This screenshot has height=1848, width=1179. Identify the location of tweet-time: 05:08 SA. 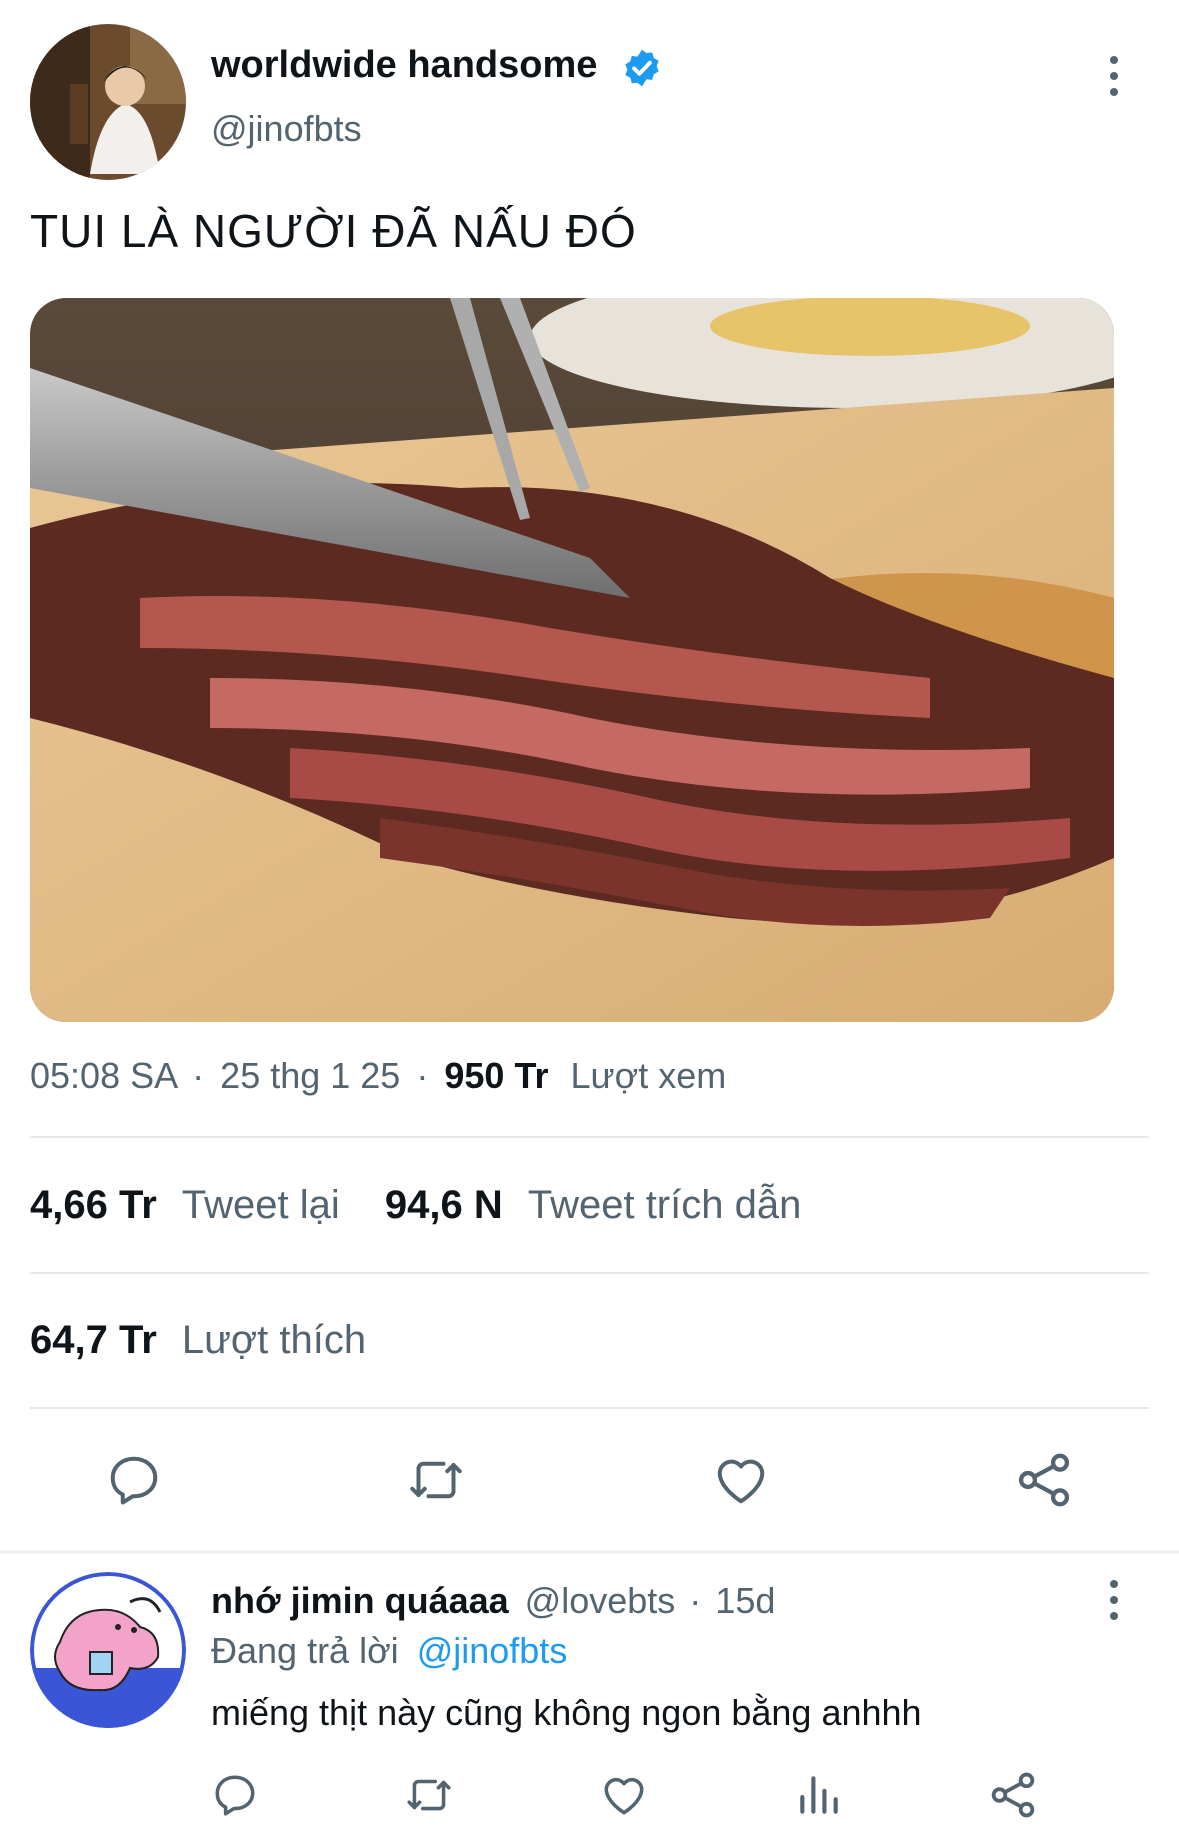
(103, 1075).